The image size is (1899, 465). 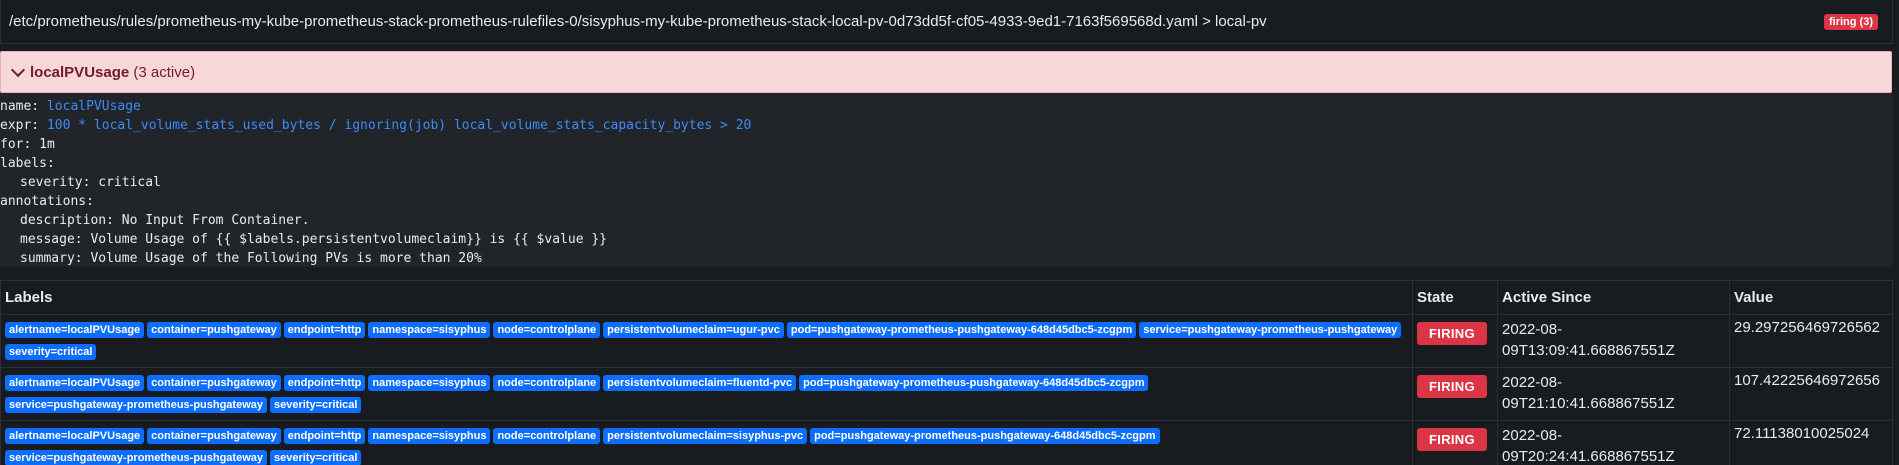 What do you see at coordinates (1811, 394) in the screenshot?
I see `alert-value-cell: 107.42225646972656` at bounding box center [1811, 394].